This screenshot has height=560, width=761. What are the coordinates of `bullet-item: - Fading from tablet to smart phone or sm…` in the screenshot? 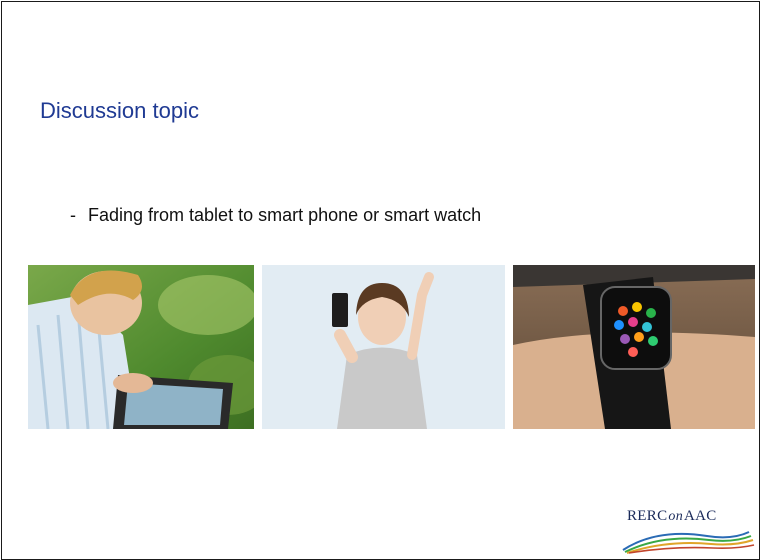 It's located at (275, 215).